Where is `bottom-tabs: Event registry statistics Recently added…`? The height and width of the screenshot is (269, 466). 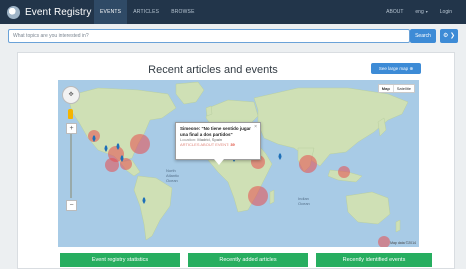
bottom-tabs: Event registry statistics Recently added… is located at coordinates (258, 260).